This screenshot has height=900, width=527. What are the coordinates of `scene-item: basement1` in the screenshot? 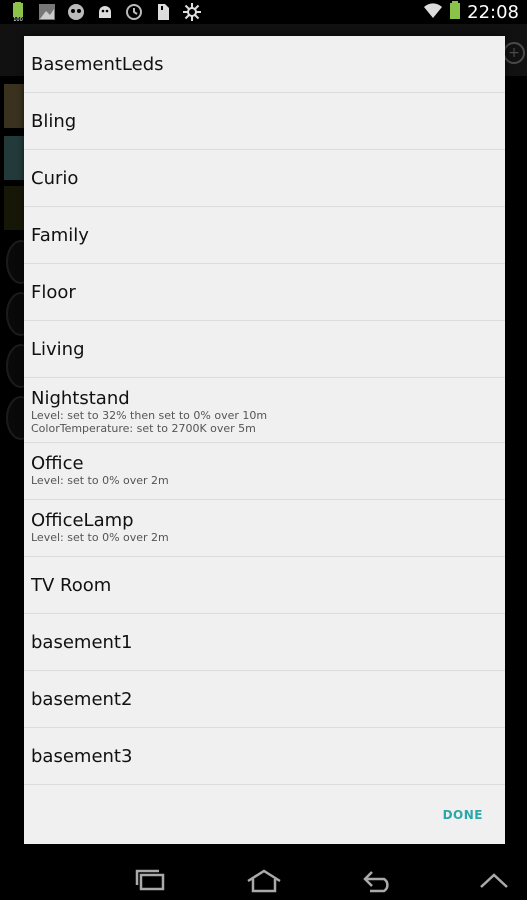 It's located at (264, 642).